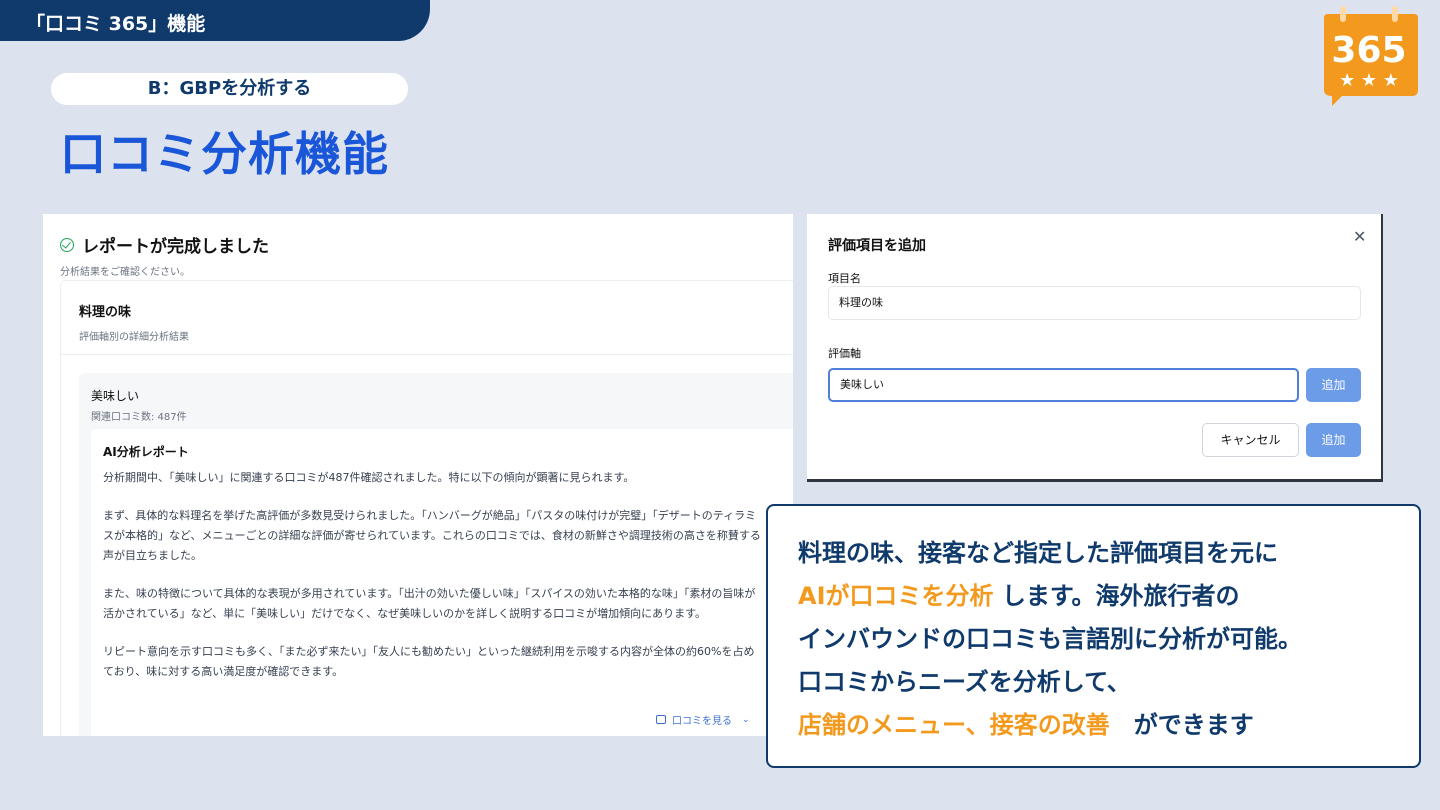 This screenshot has width=1440, height=810. What do you see at coordinates (146, 452) in the screenshot?
I see `ai-report-title: AI分析レポート` at bounding box center [146, 452].